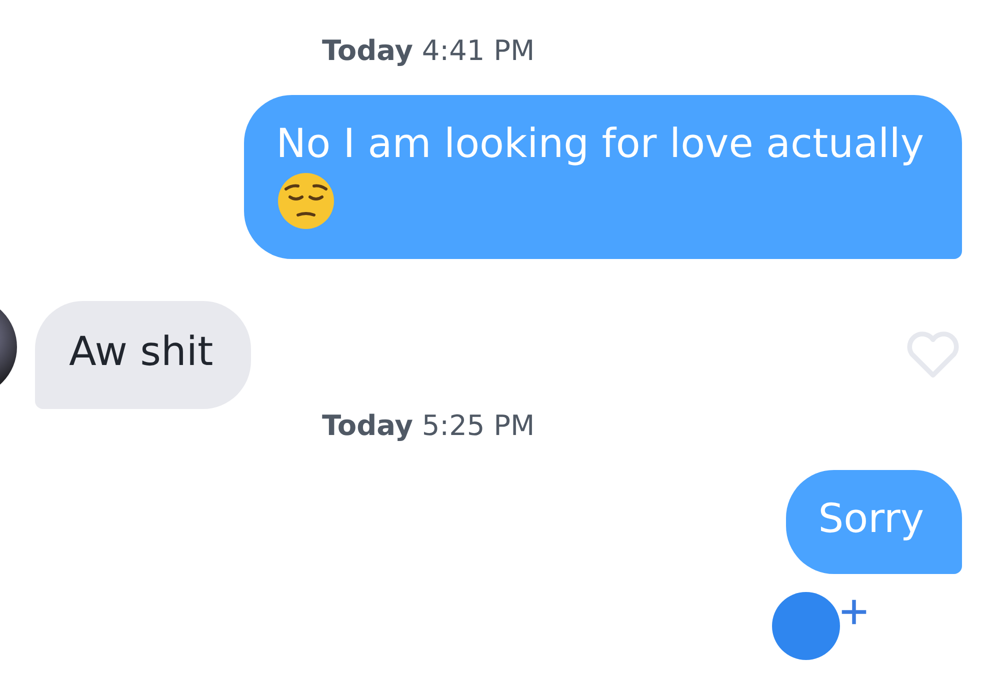 The height and width of the screenshot is (688, 998). Describe the element at coordinates (141, 352) in the screenshot. I see `message-text: Aw shit` at that location.